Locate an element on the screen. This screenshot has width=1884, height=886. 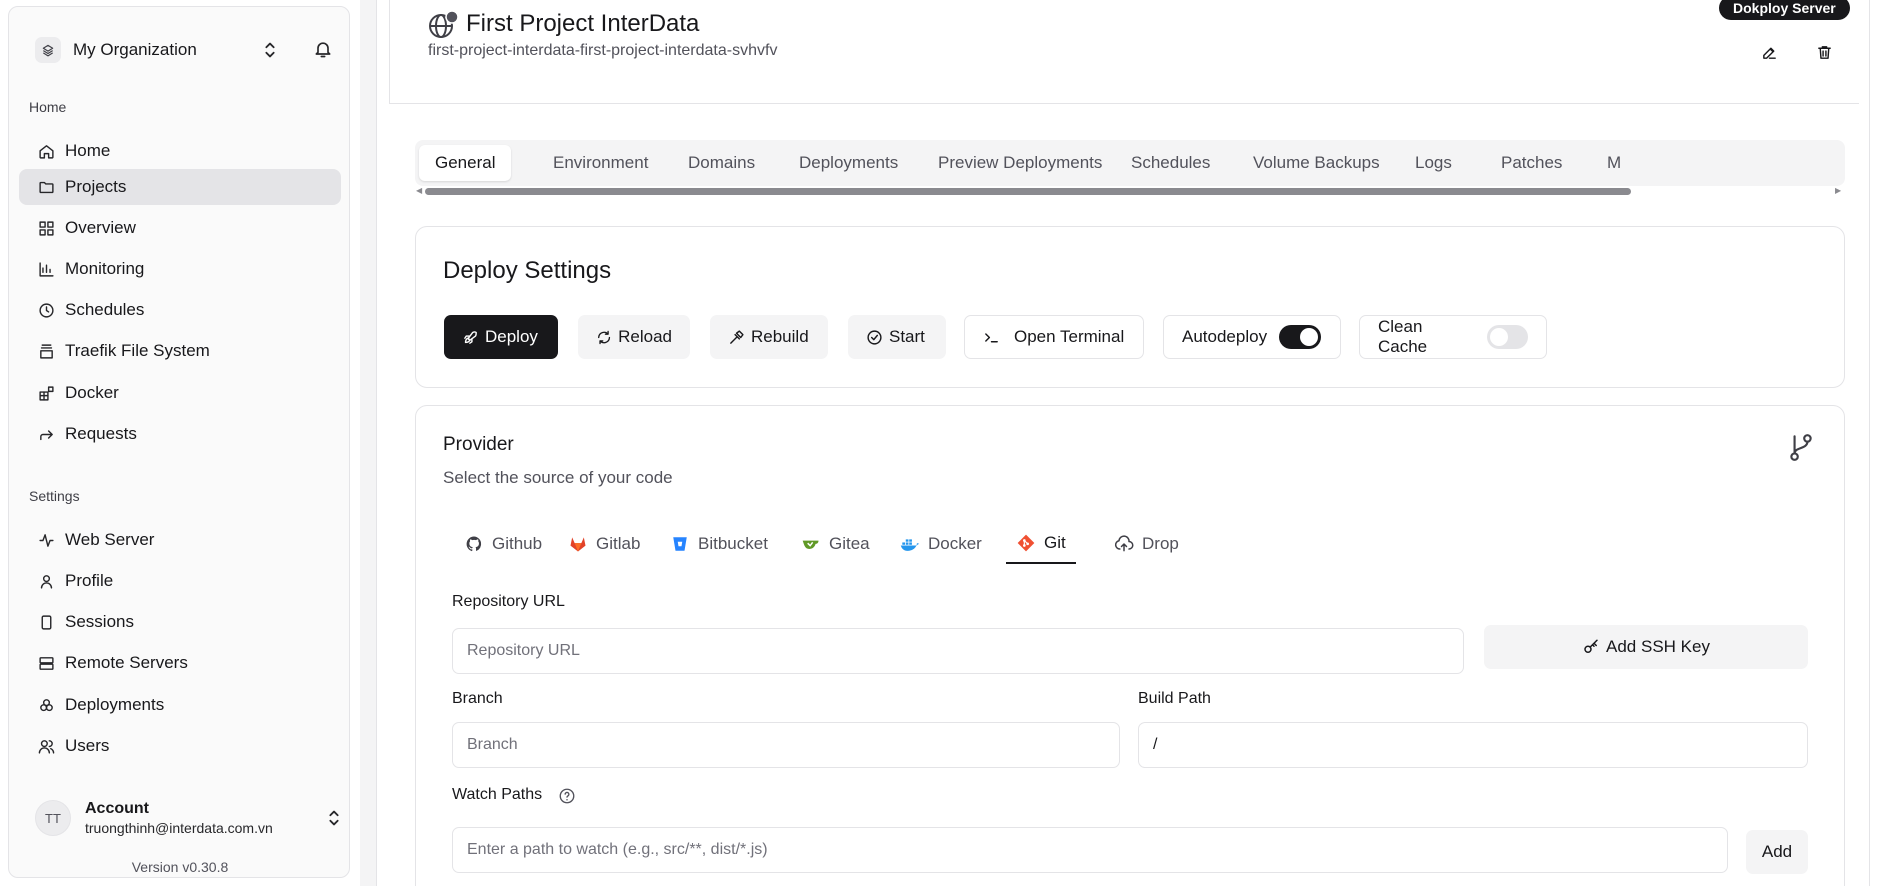
git-branch-icon is located at coordinates (1801, 447).